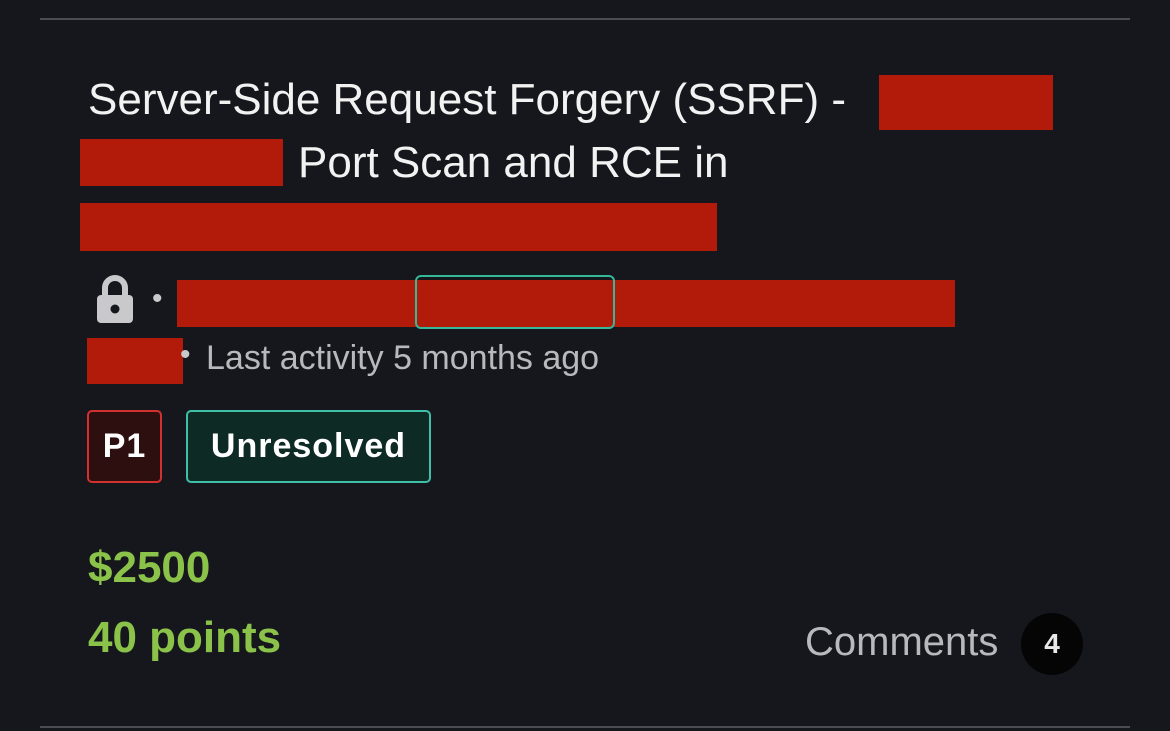 This screenshot has height=731, width=1170. Describe the element at coordinates (135, 361) in the screenshot. I see `redacted-reporter` at that location.